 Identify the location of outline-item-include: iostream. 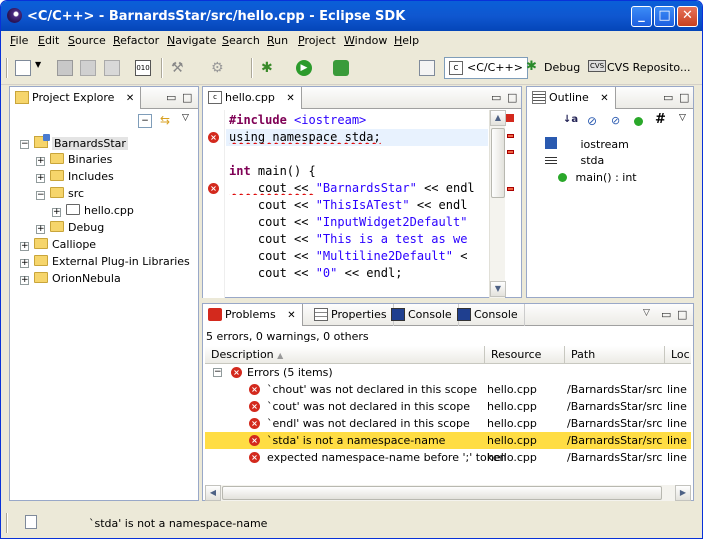
(587, 145).